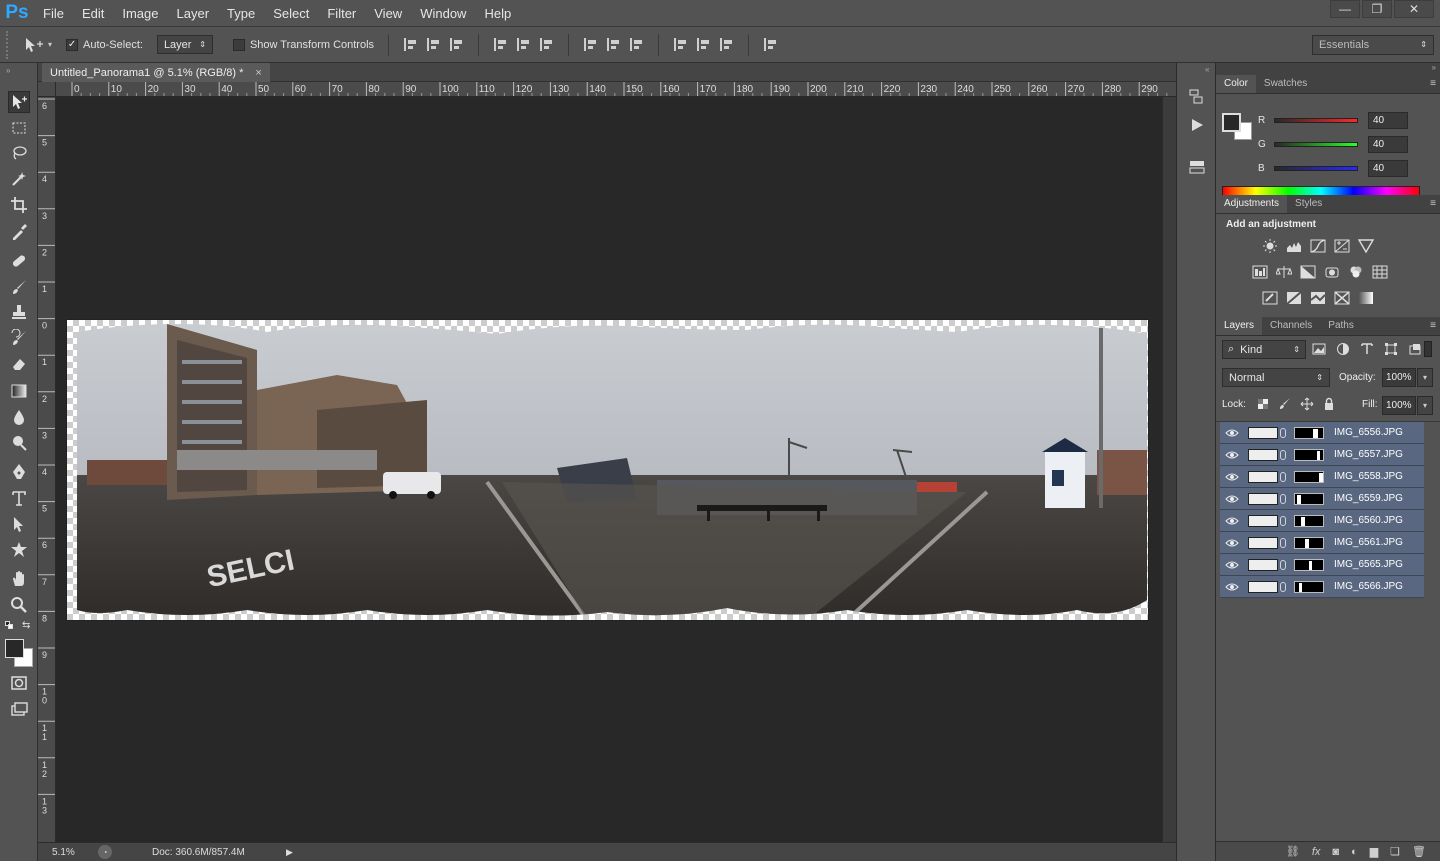  Describe the element at coordinates (1322, 587) in the screenshot. I see `layer-row: IMG_6566.JPG` at that location.